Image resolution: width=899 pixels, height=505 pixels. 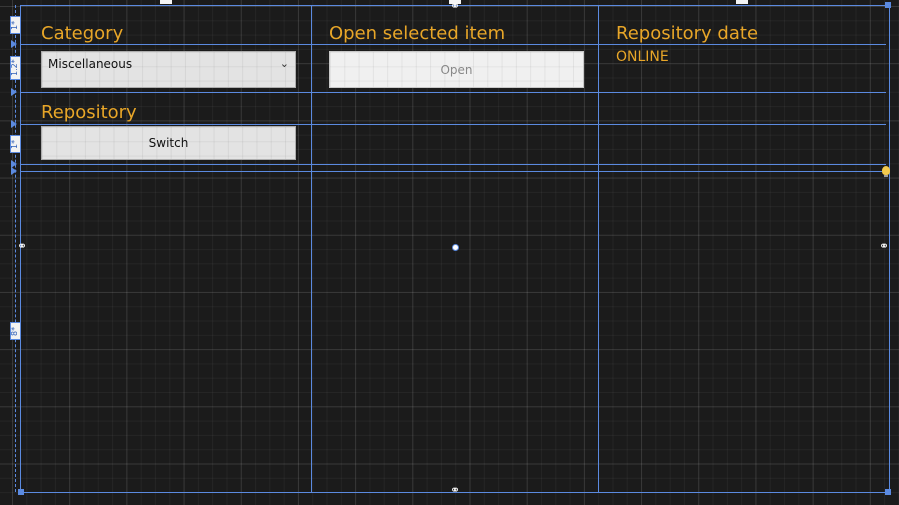 I want to click on center-handle, so click(x=455, y=247).